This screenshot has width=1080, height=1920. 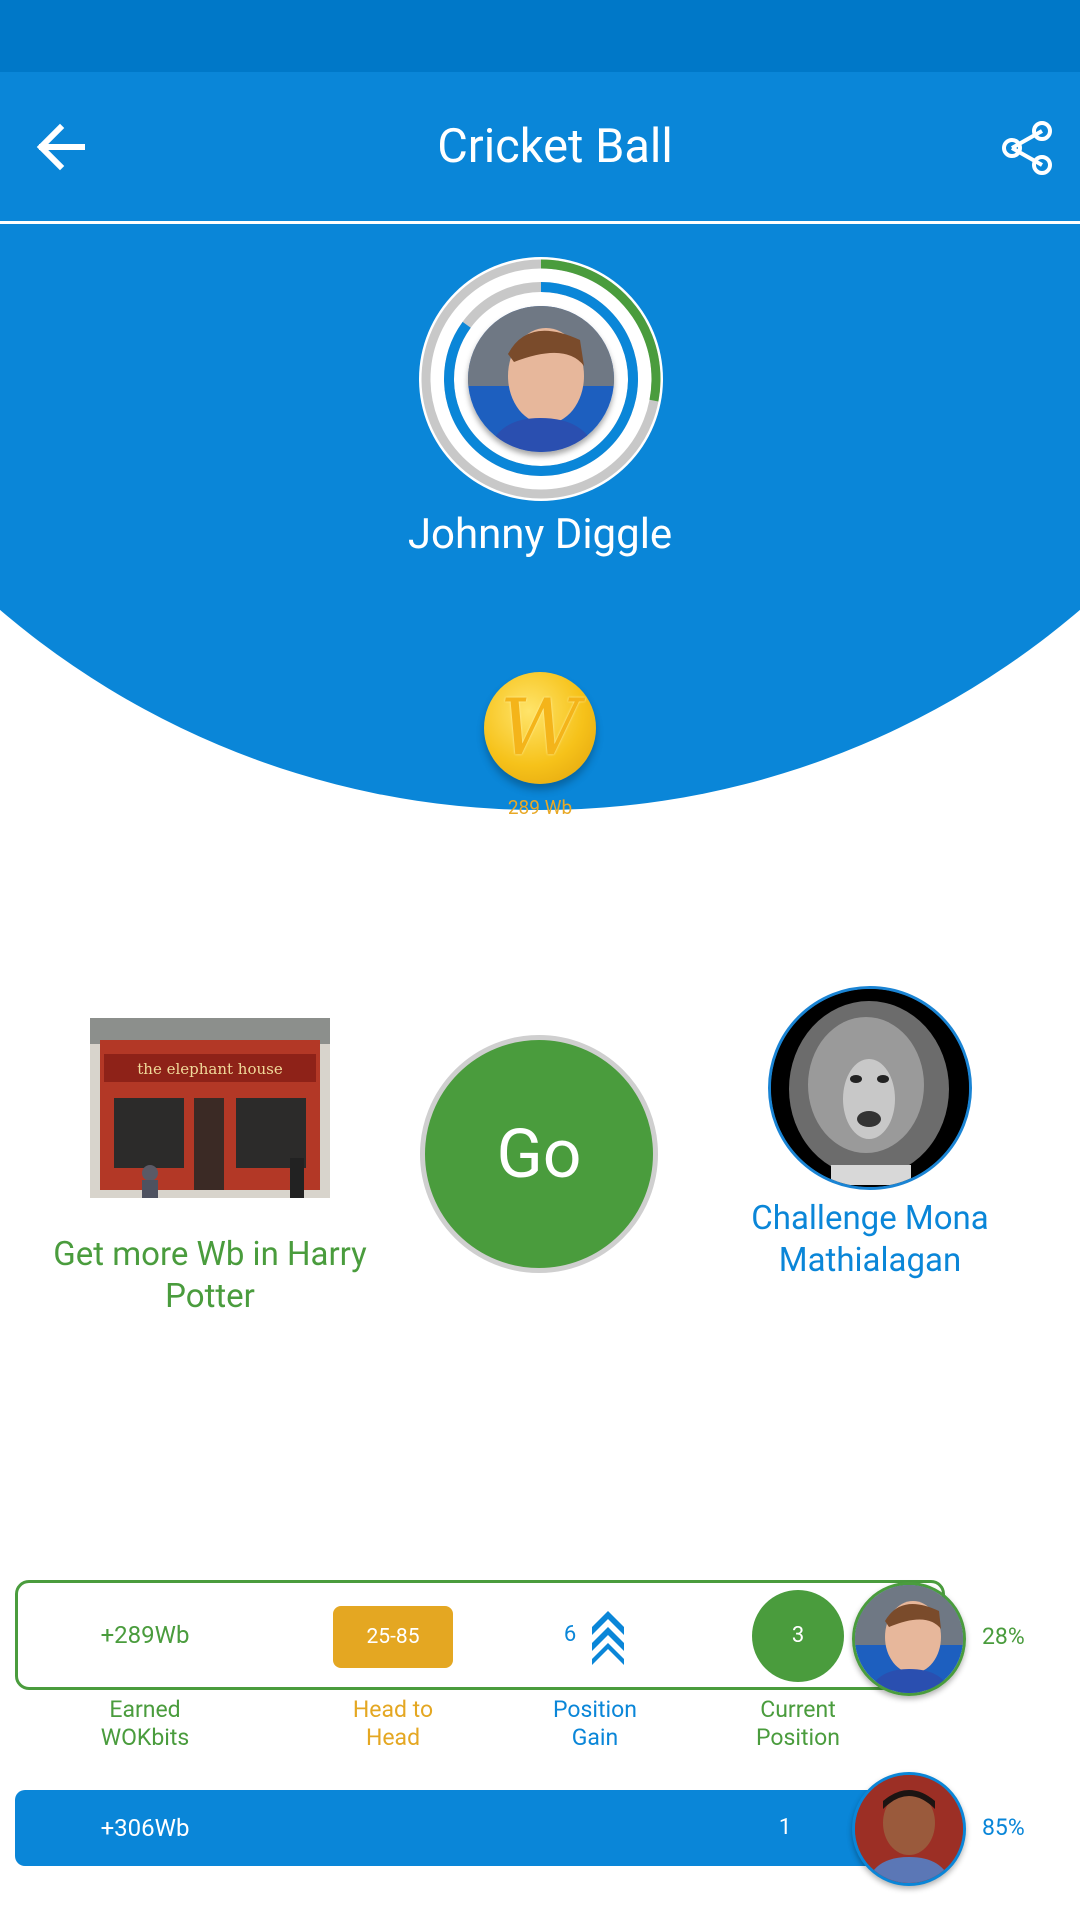 What do you see at coordinates (145, 1828) in the screenshot?
I see `earned-wokbits-value: +306Wb` at bounding box center [145, 1828].